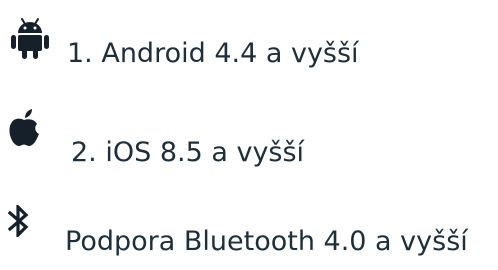 This screenshot has height=270, width=498. What do you see at coordinates (213, 53) in the screenshot?
I see `requirement-label-android: 1. Android 4.4 a vyšší` at bounding box center [213, 53].